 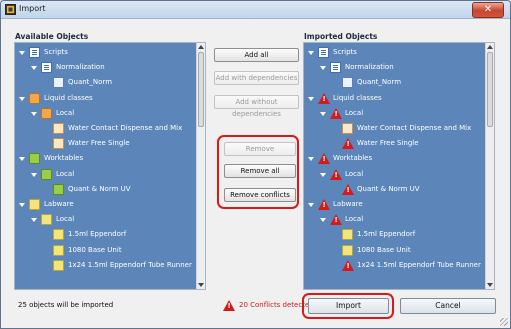 What do you see at coordinates (64, 158) in the screenshot?
I see `tree-item-label: Worktables` at bounding box center [64, 158].